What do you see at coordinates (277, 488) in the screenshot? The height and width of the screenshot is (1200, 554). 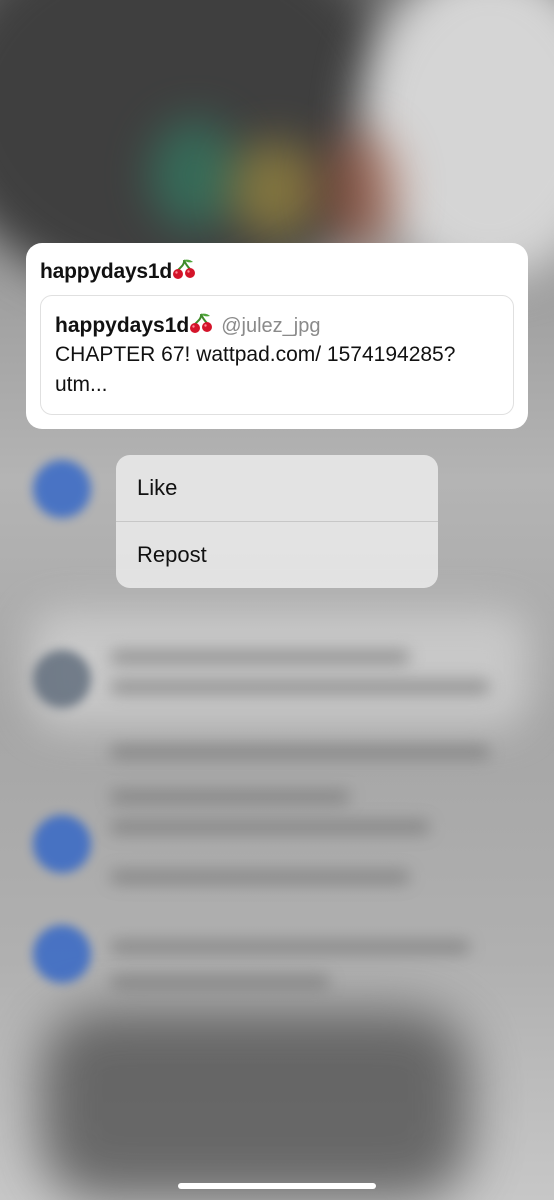 I see `like-menu-item: Like` at bounding box center [277, 488].